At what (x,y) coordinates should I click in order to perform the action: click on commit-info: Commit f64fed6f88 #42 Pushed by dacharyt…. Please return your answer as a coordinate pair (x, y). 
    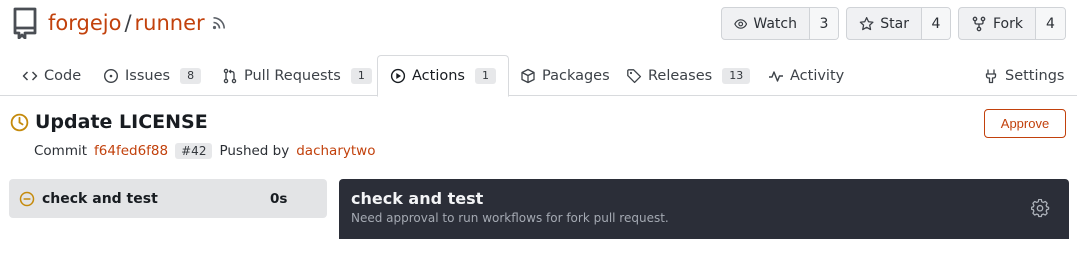
    Looking at the image, I should click on (204, 151).